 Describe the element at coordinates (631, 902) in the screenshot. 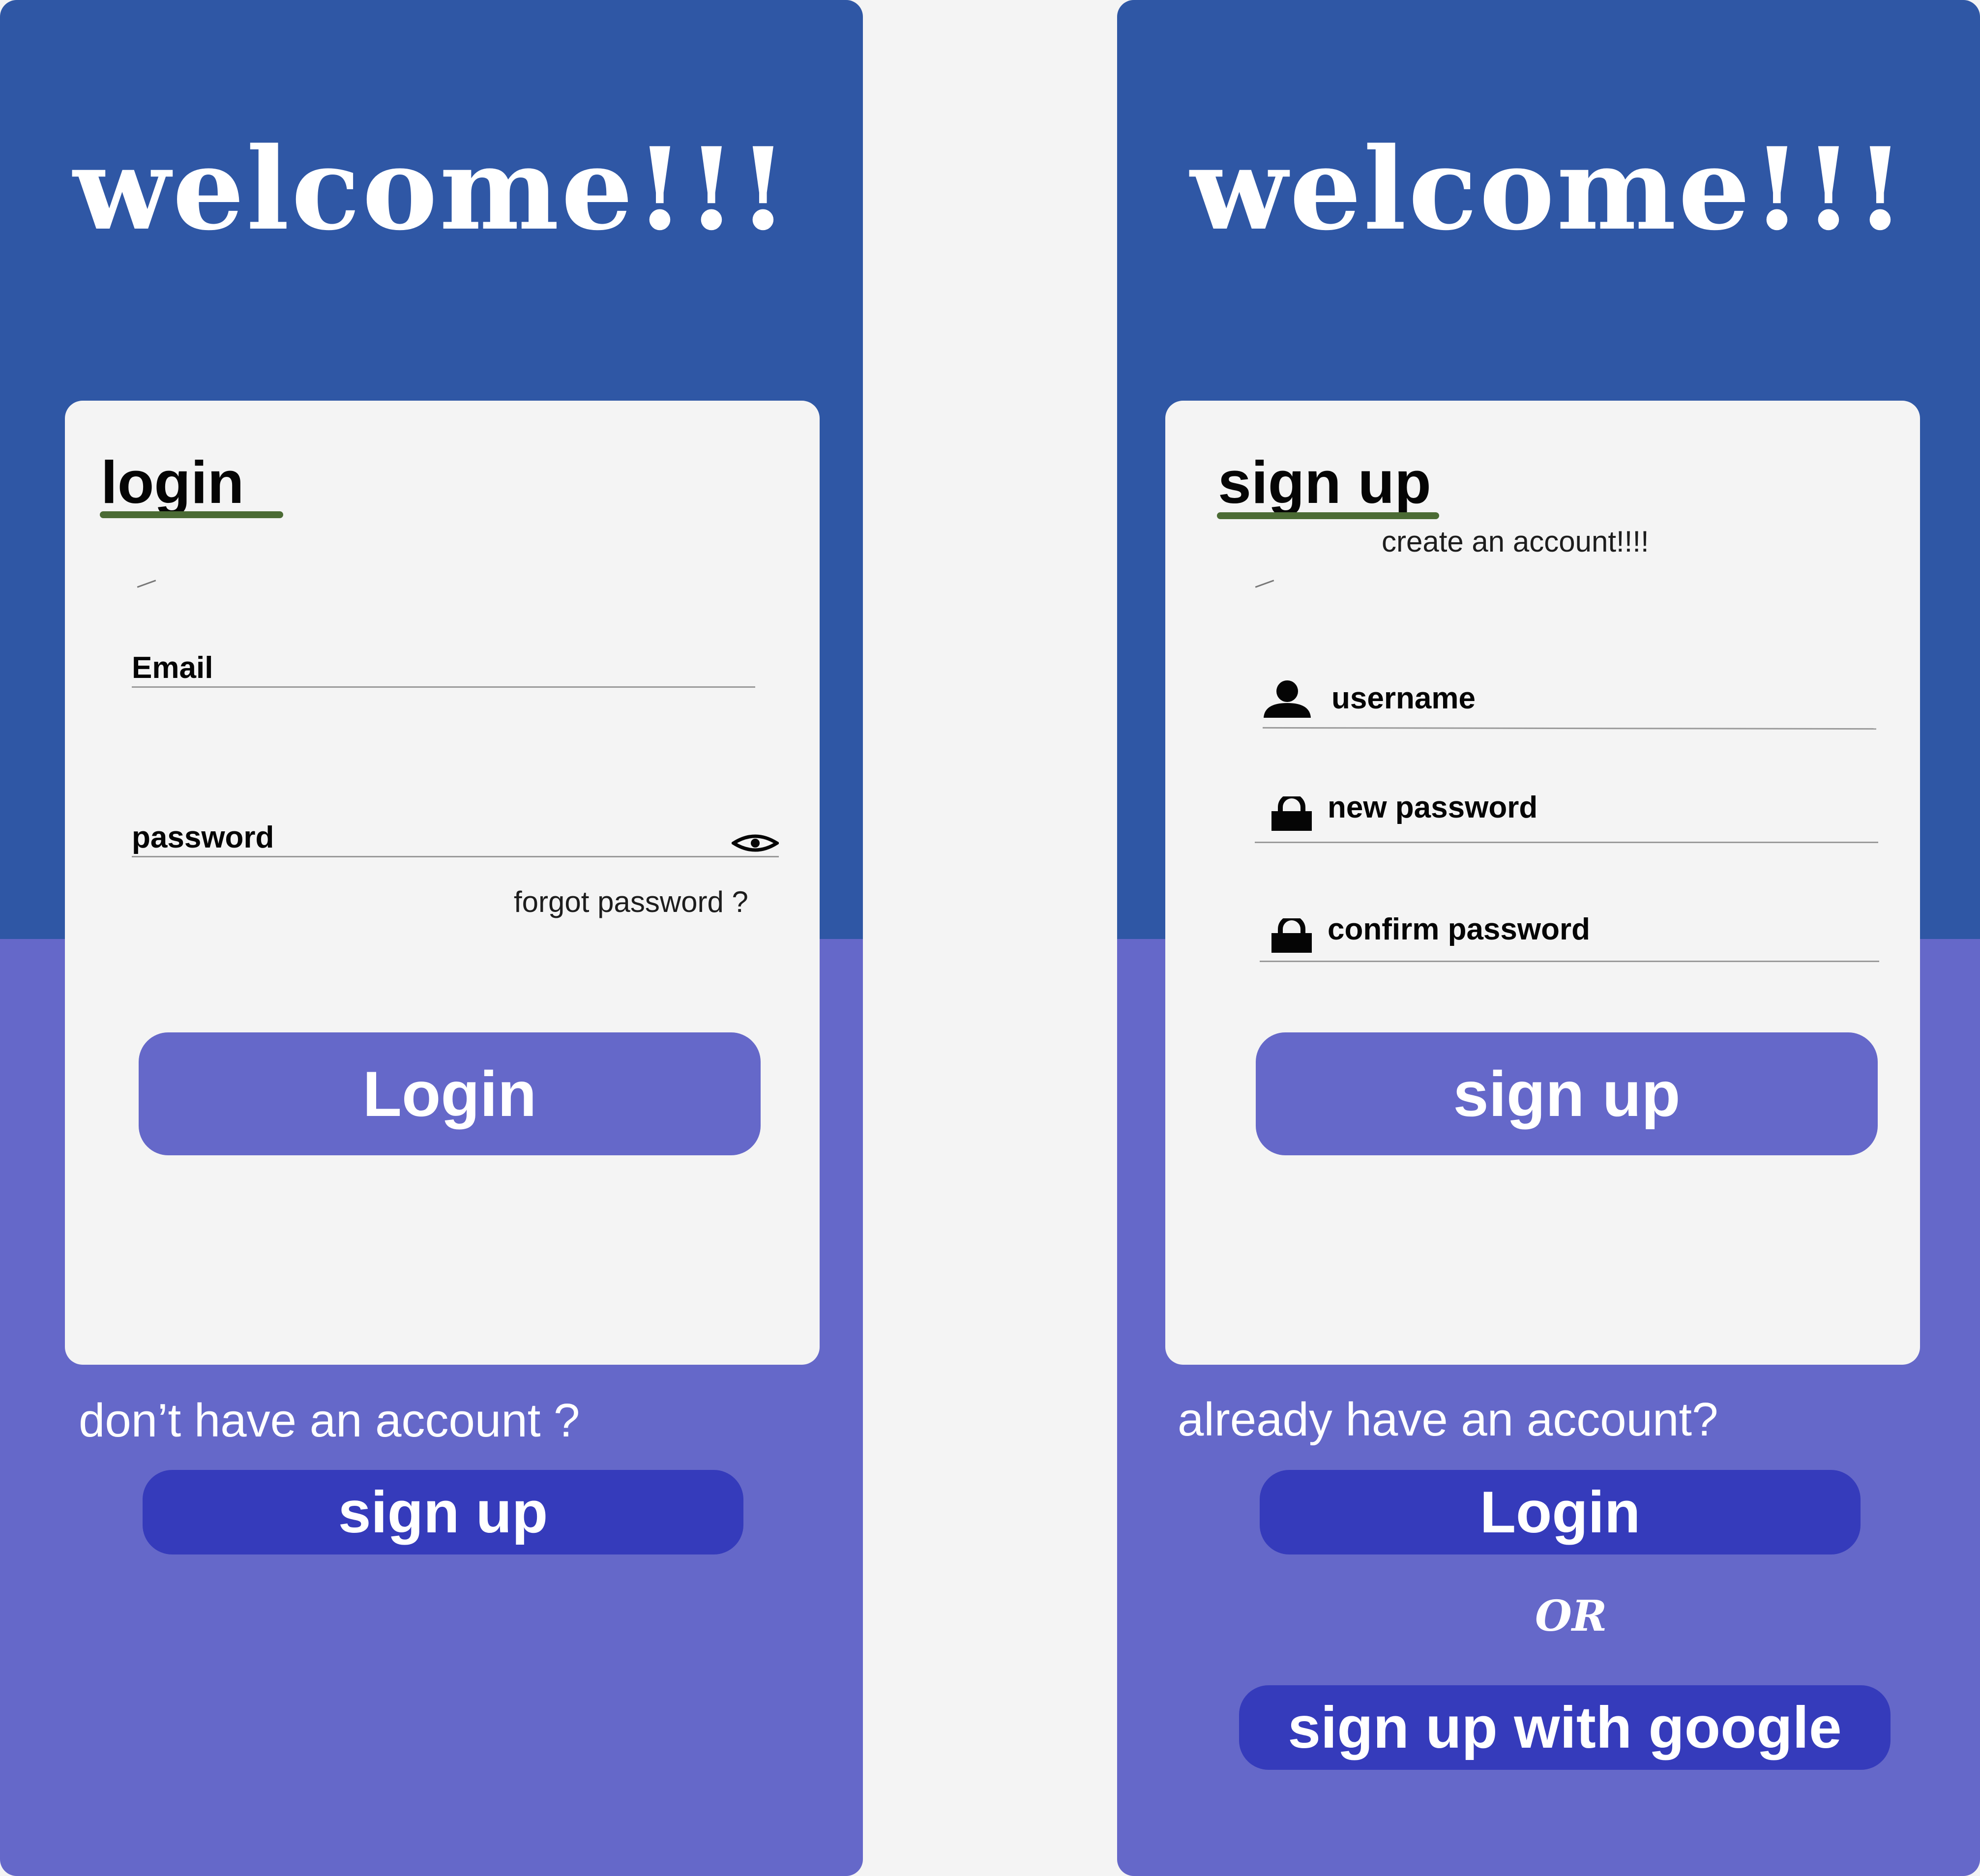

I see `forgot-password-link: forgot password ?` at that location.